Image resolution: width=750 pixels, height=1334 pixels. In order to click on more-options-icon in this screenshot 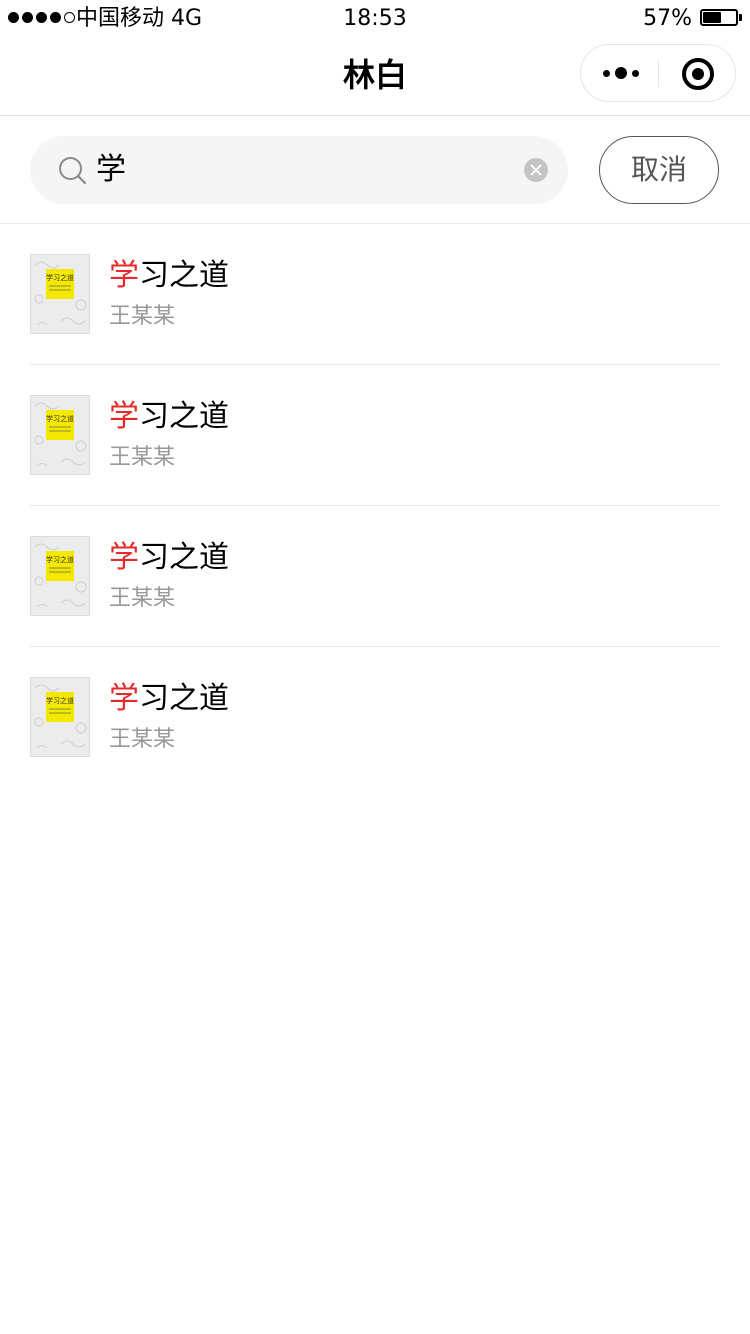, I will do `click(621, 73)`.